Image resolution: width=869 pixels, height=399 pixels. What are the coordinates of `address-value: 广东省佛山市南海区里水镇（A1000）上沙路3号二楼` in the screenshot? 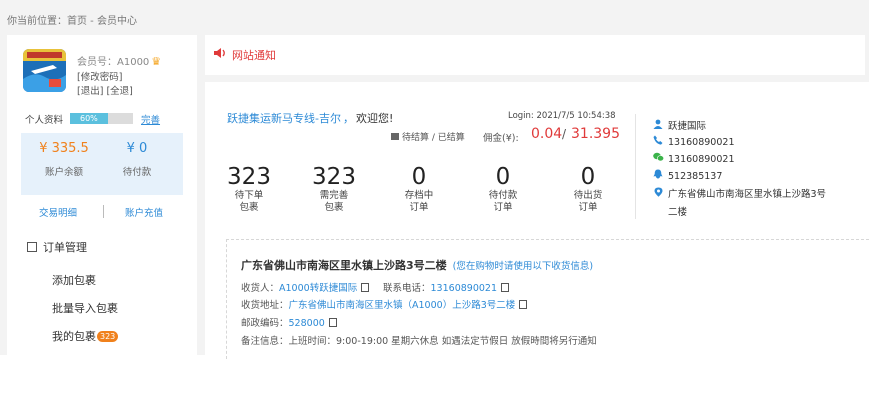 It's located at (402, 305).